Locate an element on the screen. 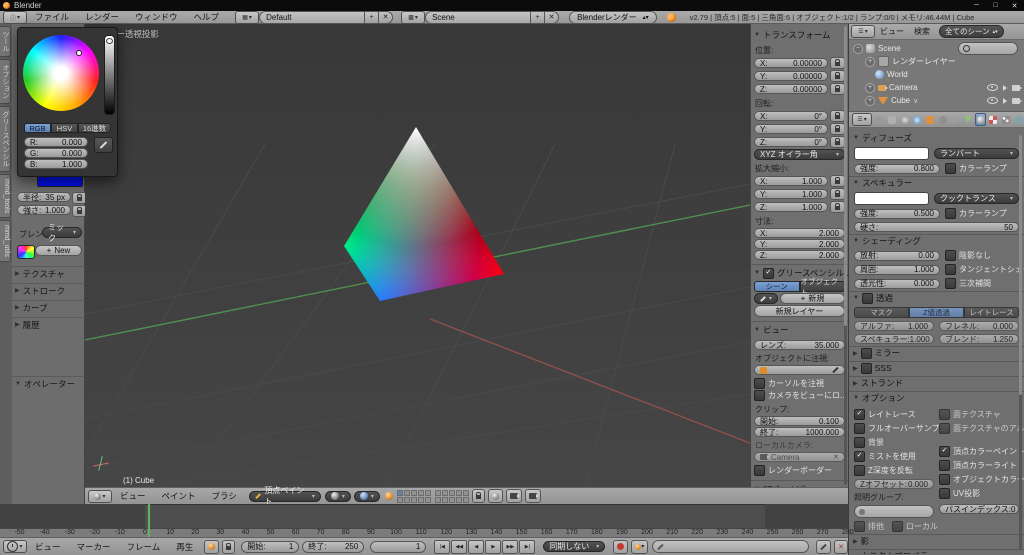 The width and height of the screenshot is (1024, 555). tab-render is located at coordinates (879, 119).